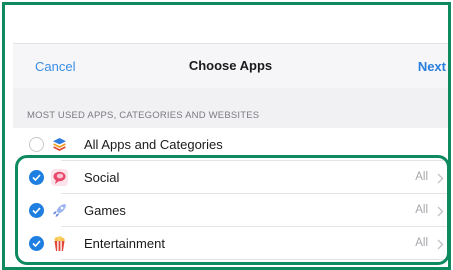 Image resolution: width=453 pixels, height=270 pixels. What do you see at coordinates (432, 66) in the screenshot?
I see `next-button: Next` at bounding box center [432, 66].